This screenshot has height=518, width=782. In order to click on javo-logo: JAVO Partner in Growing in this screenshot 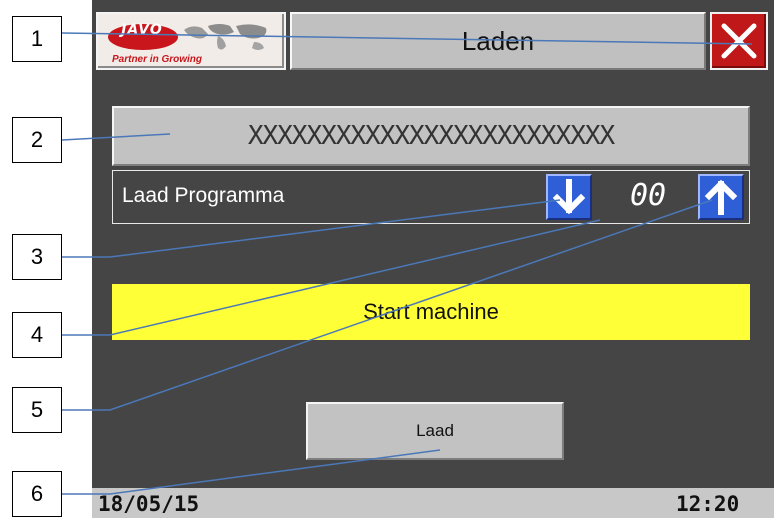, I will do `click(191, 41)`.